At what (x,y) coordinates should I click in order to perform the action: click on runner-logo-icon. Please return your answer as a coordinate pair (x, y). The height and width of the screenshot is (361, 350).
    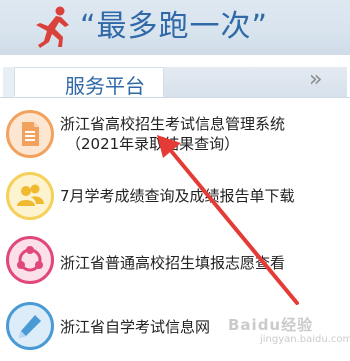
    Looking at the image, I should click on (52, 27).